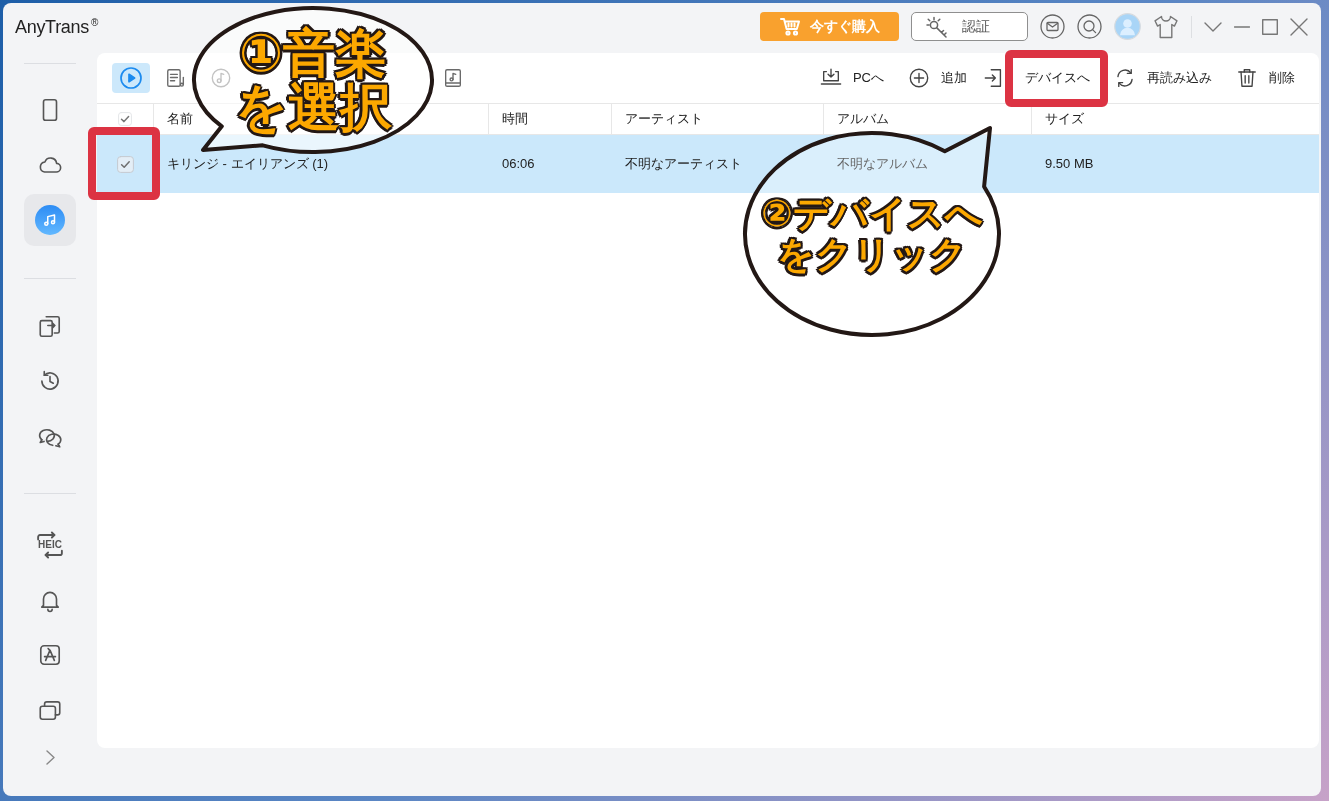  What do you see at coordinates (927, 119) in the screenshot?
I see `column-header: アルバム` at bounding box center [927, 119].